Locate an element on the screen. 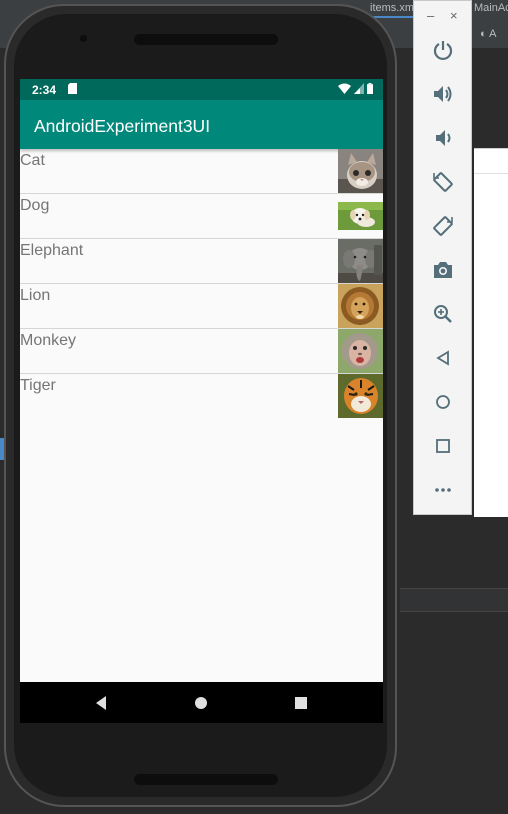  screenshot-button is located at coordinates (443, 270).